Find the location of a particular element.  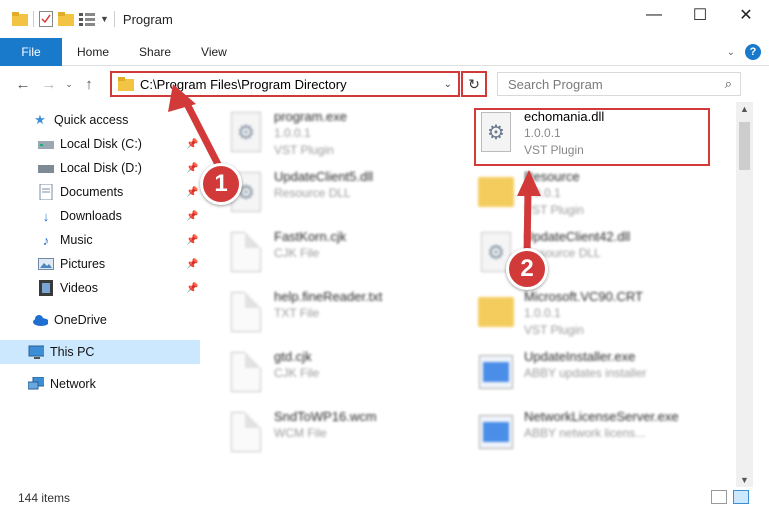

callout-badge-2: 2 is located at coordinates (527, 269).